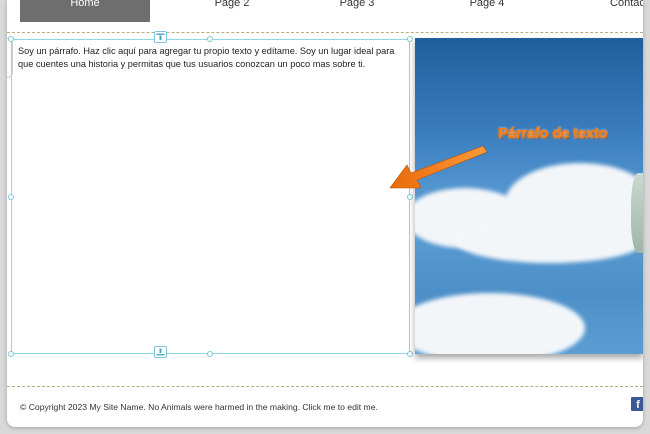 The image size is (650, 434). Describe the element at coordinates (325, 386) in the screenshot. I see `footer-divider` at that location.